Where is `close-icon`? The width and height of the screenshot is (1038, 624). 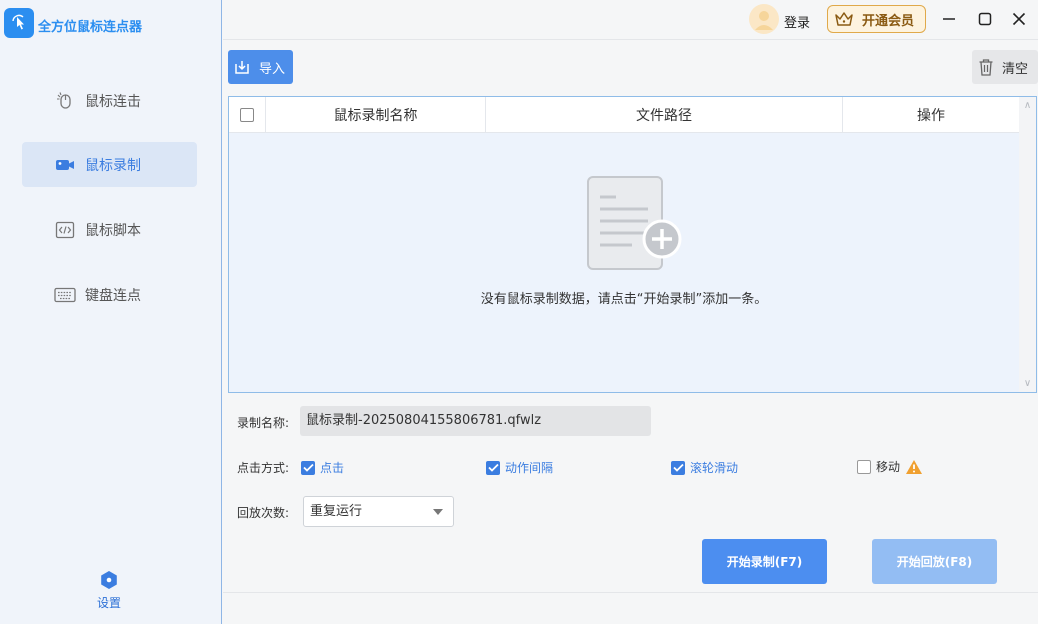 close-icon is located at coordinates (1019, 19).